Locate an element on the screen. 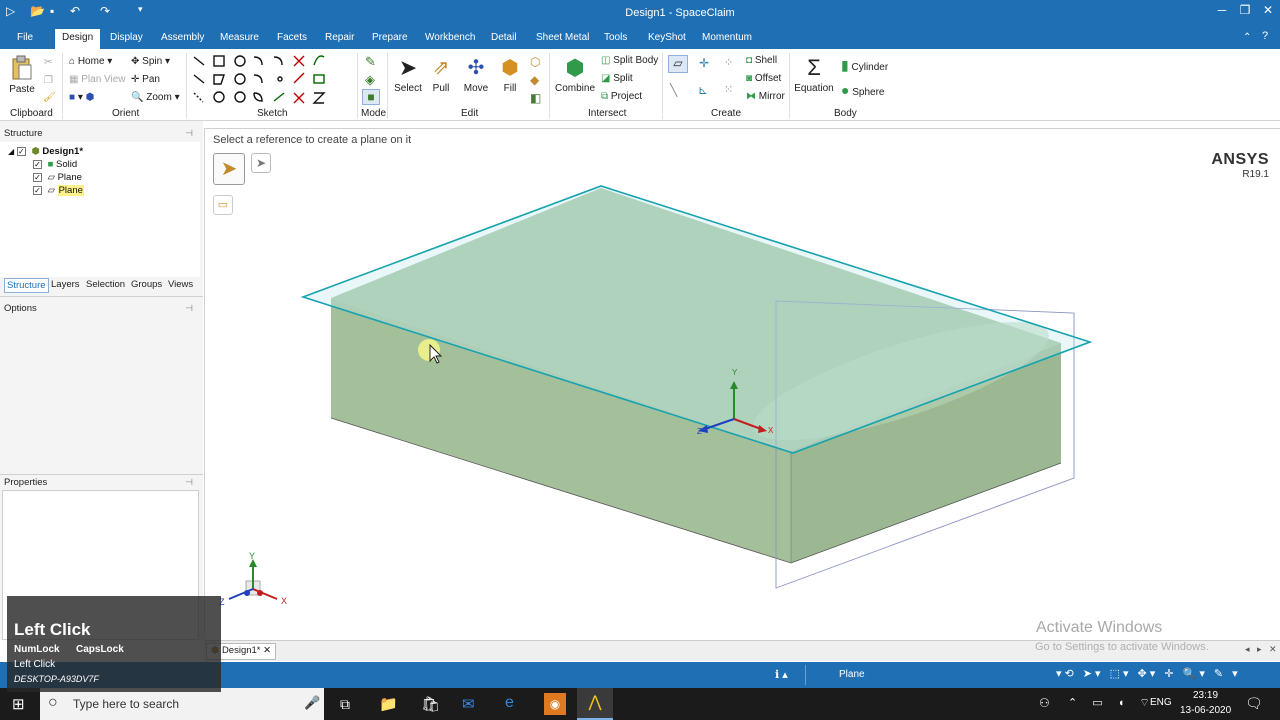  tree-item-plane-selected: ✓ ▱ Plane is located at coordinates (58, 190).